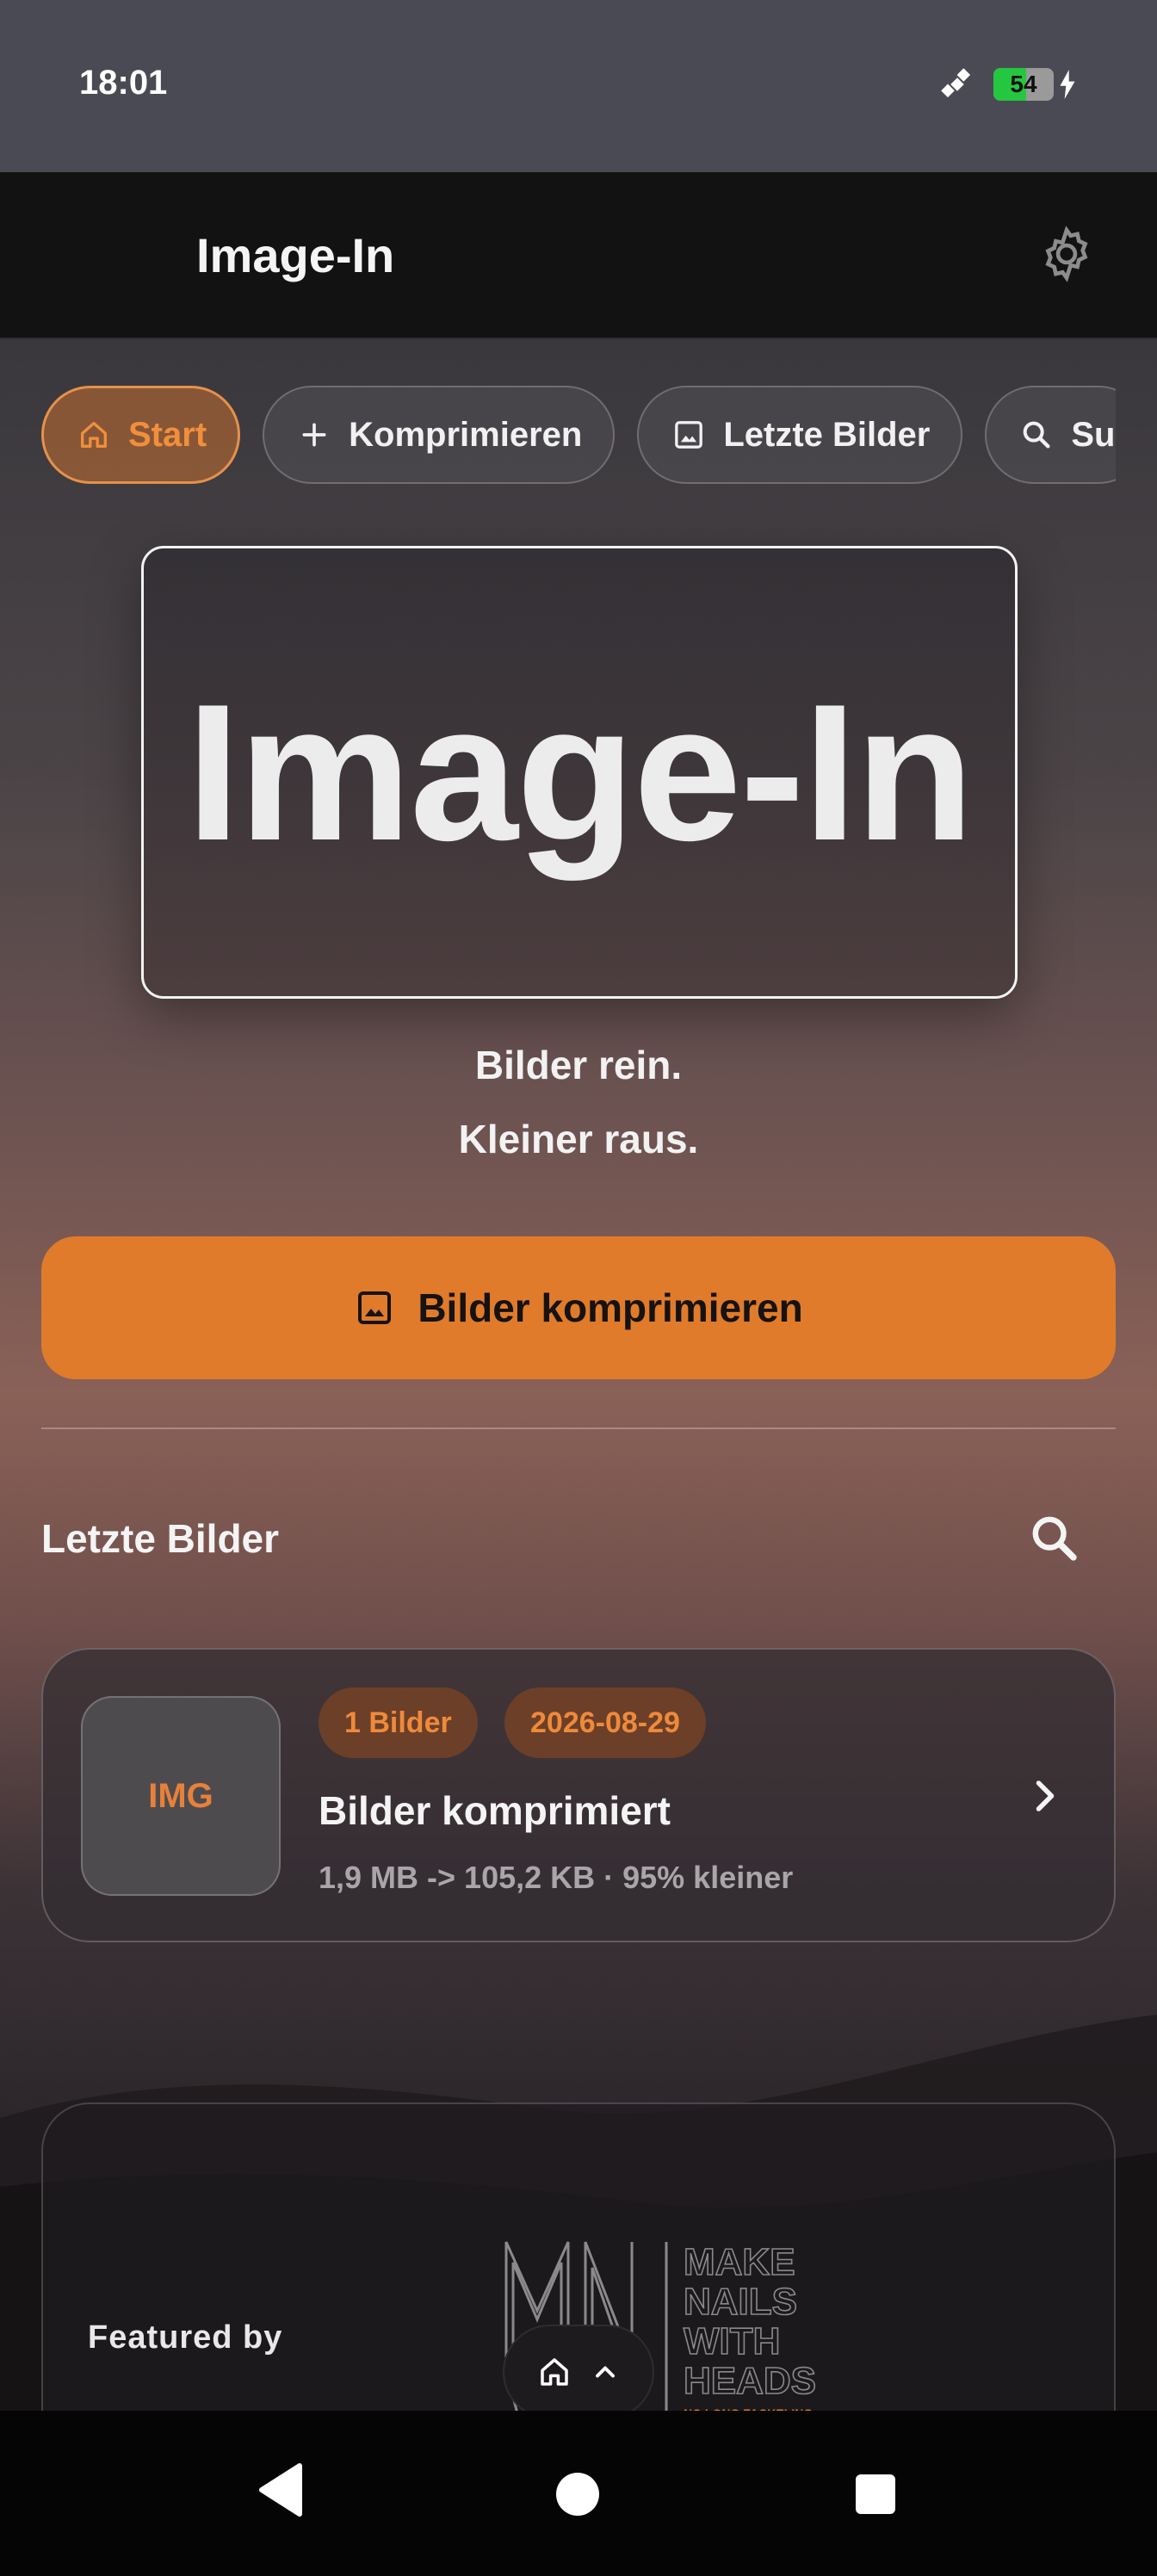 This screenshot has width=1157, height=2576. Describe the element at coordinates (279, 2489) in the screenshot. I see `back-icon` at that location.